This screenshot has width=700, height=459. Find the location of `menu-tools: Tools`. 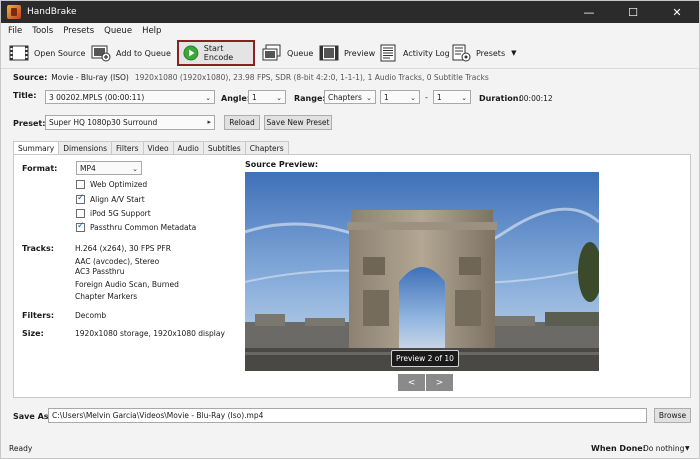

menu-tools: Tools is located at coordinates (42, 31).